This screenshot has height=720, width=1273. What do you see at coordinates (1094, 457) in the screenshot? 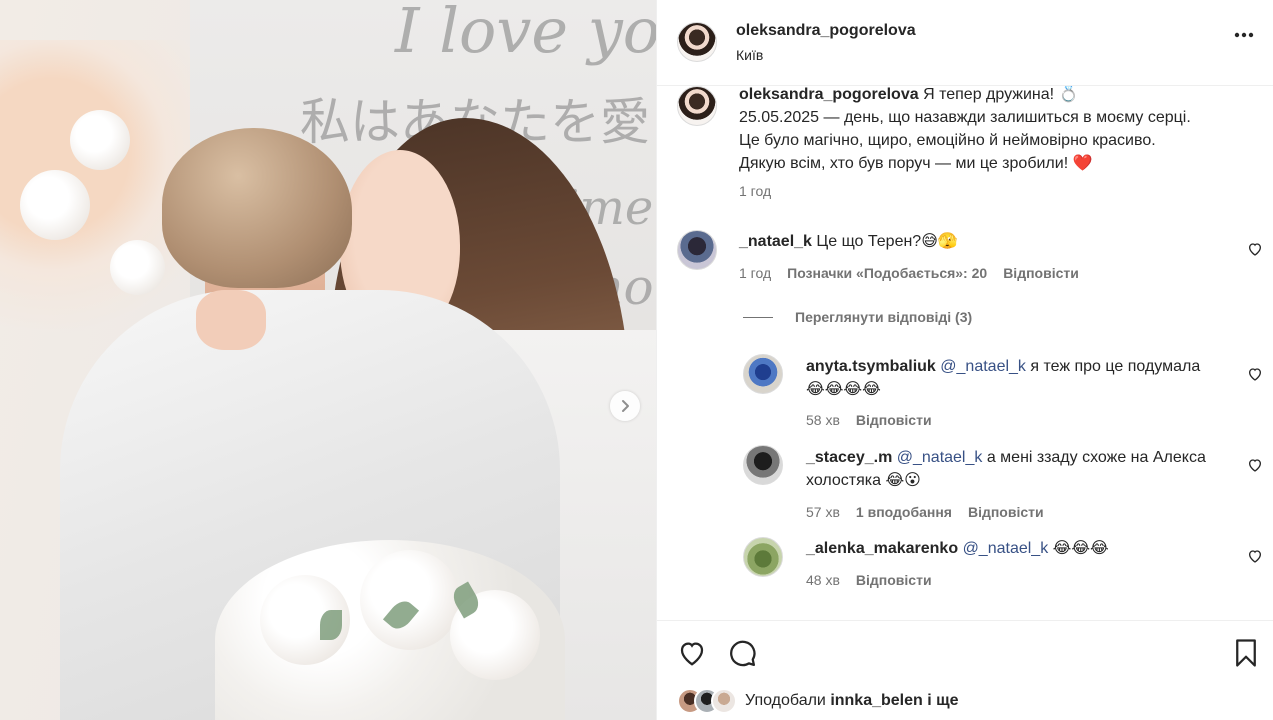
I see `reply-body: а мені ззаду схоже на Алекса` at bounding box center [1094, 457].